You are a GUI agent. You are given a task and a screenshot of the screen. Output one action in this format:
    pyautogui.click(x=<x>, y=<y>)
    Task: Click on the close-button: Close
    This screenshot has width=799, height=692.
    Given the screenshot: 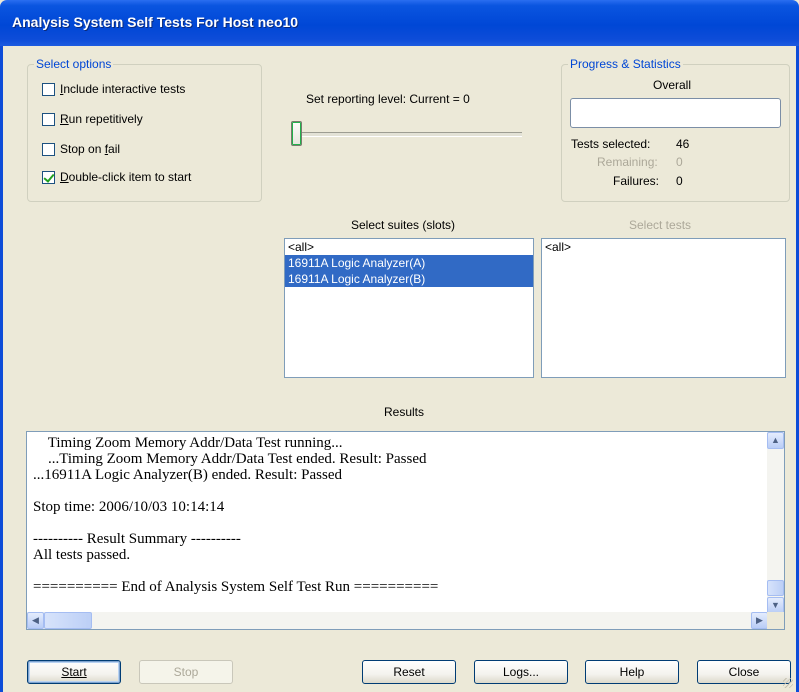 What is the action you would take?
    pyautogui.click(x=744, y=672)
    